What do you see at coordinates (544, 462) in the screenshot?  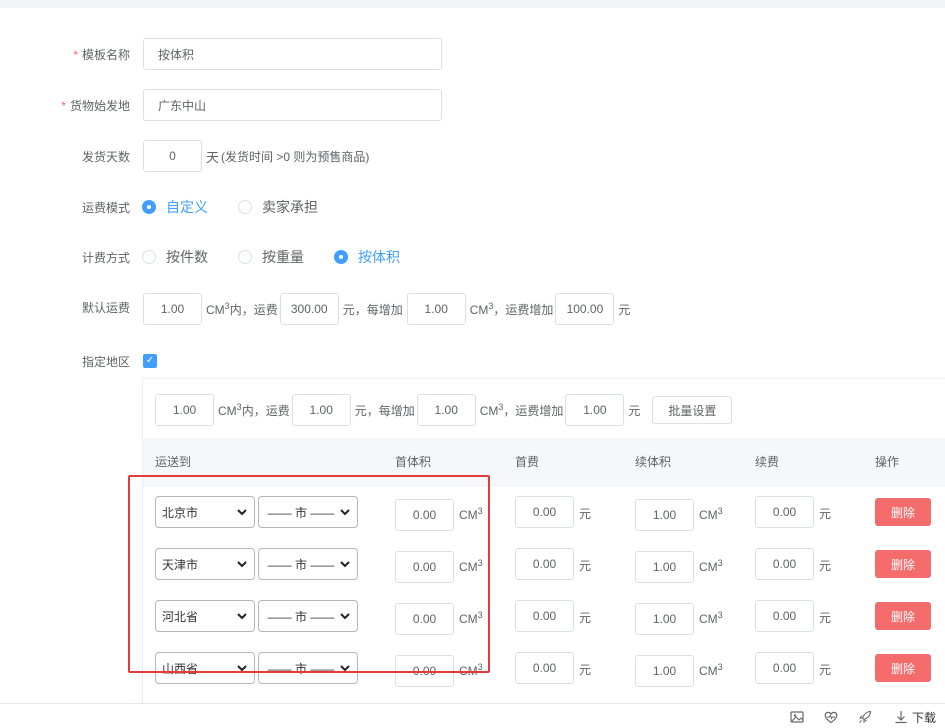 I see `table-header: 运送到 首体积 首费 续体积 续费 操作` at bounding box center [544, 462].